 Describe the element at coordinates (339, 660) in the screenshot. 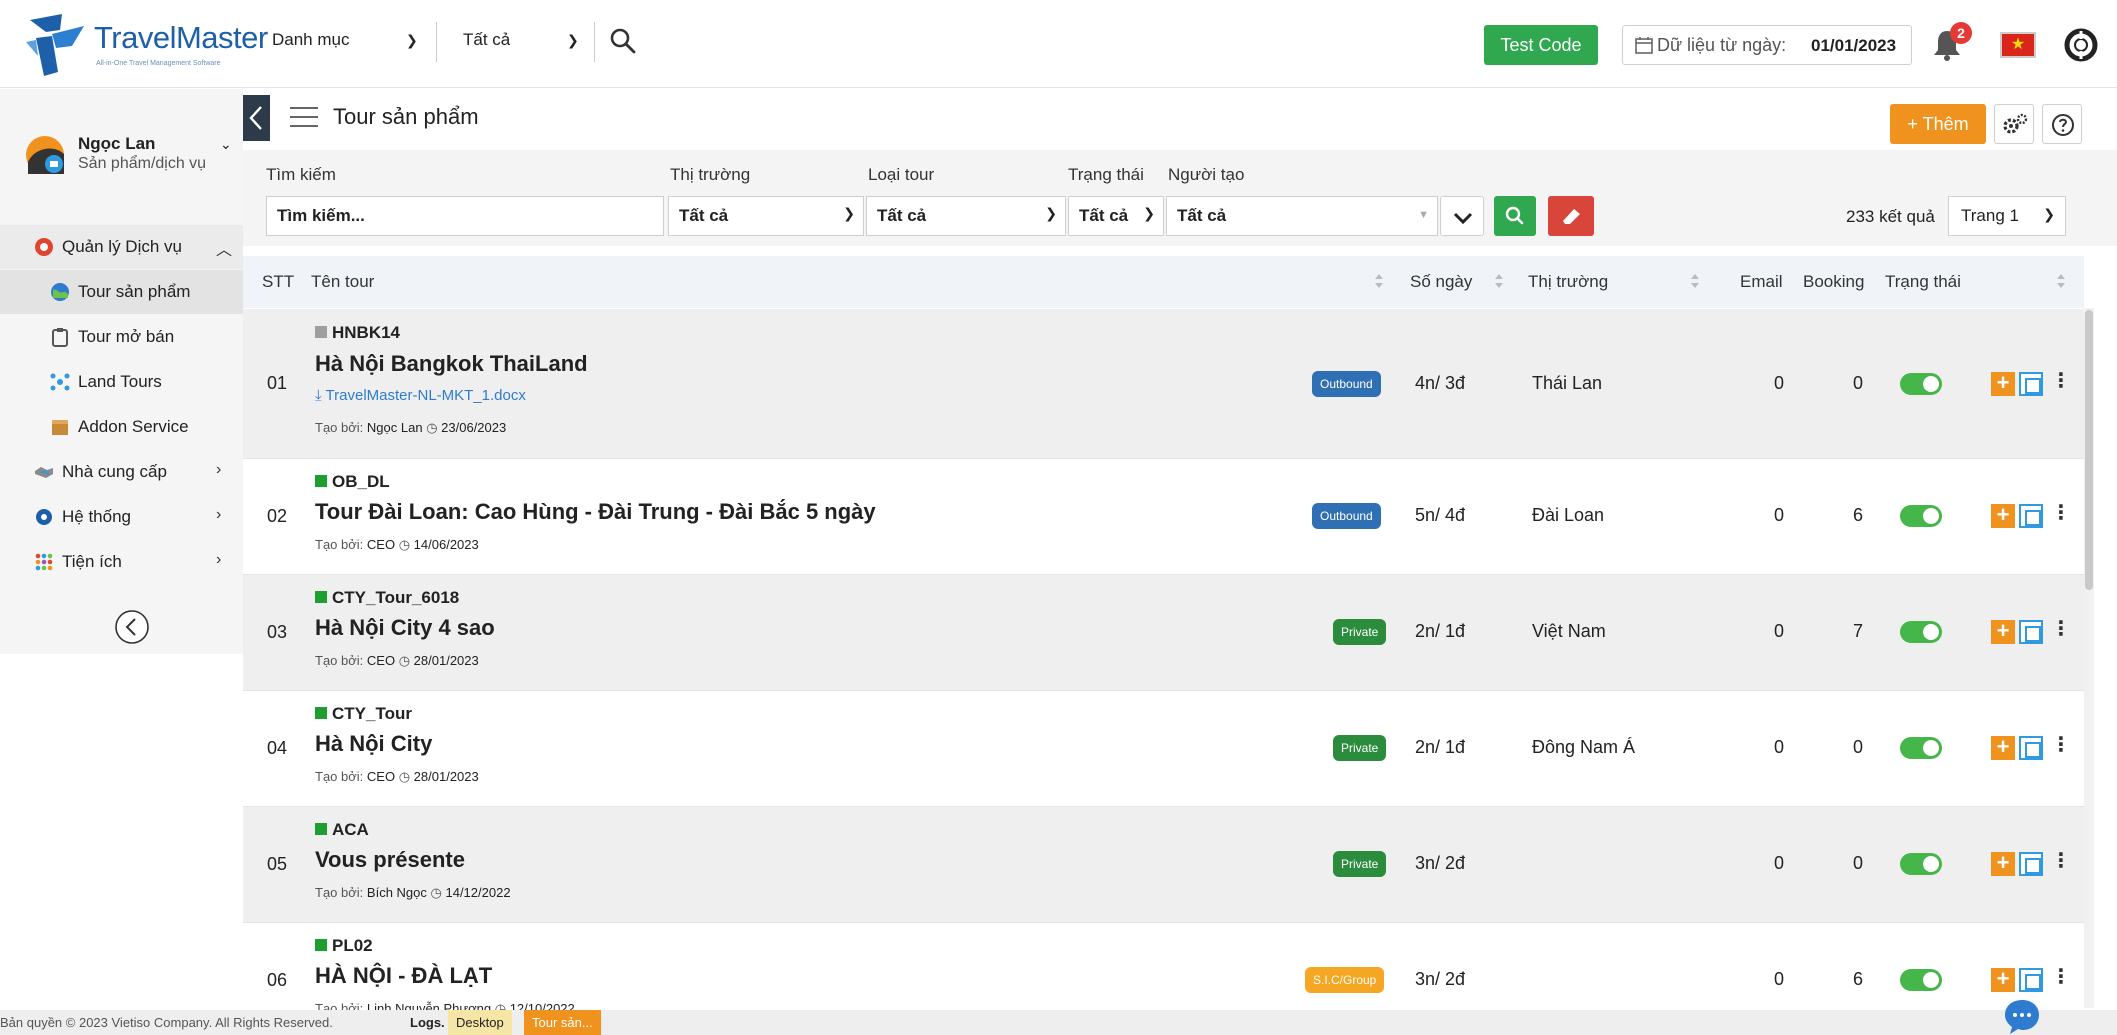

I see `created-by-label: Tạo bởi:` at that location.